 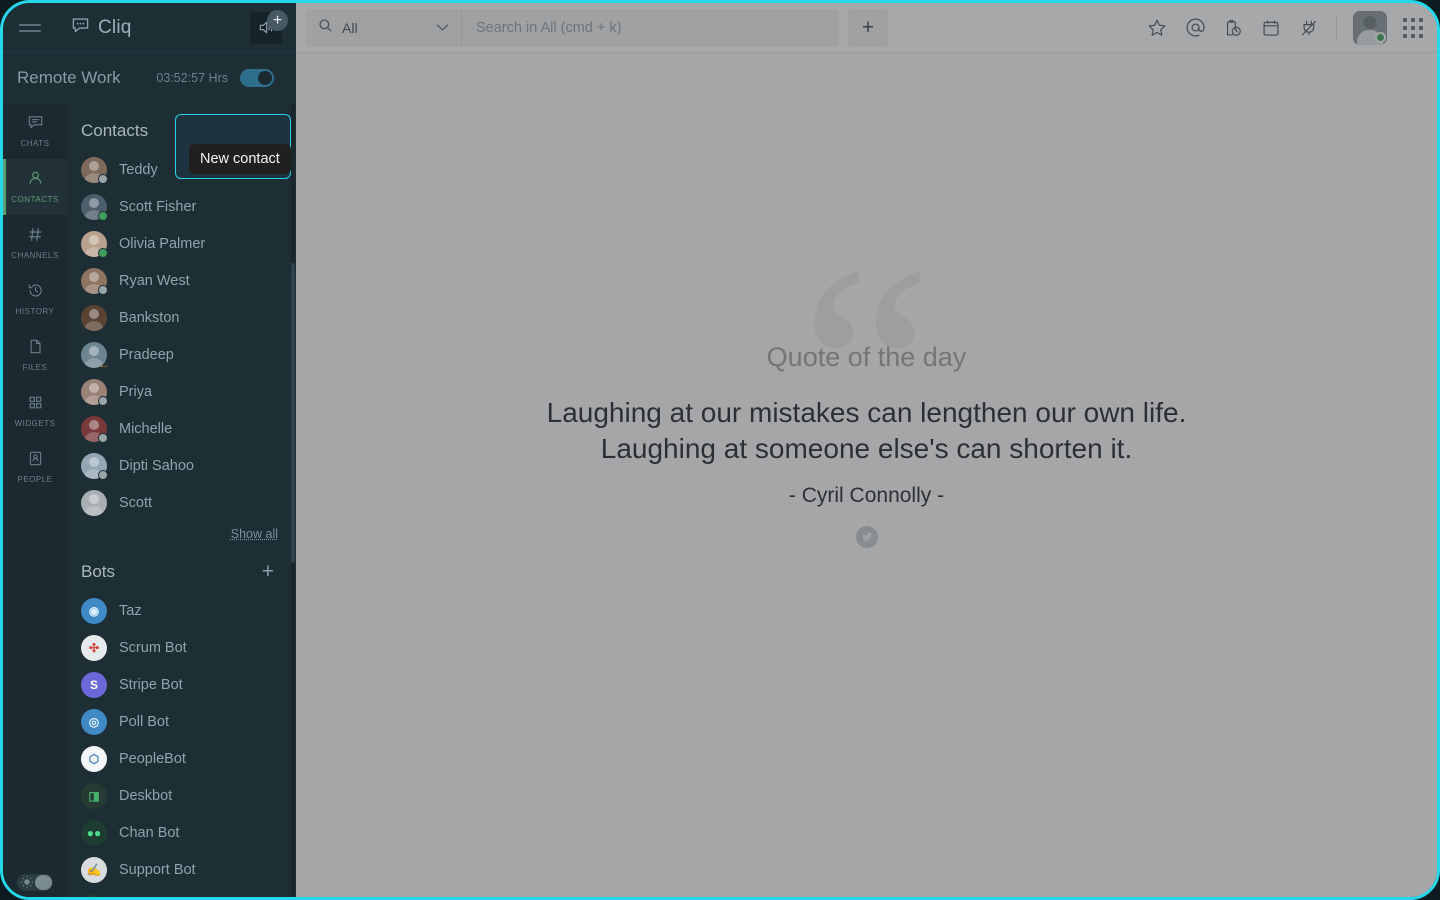 I want to click on contact-row: Bankston, so click(x=181, y=317).